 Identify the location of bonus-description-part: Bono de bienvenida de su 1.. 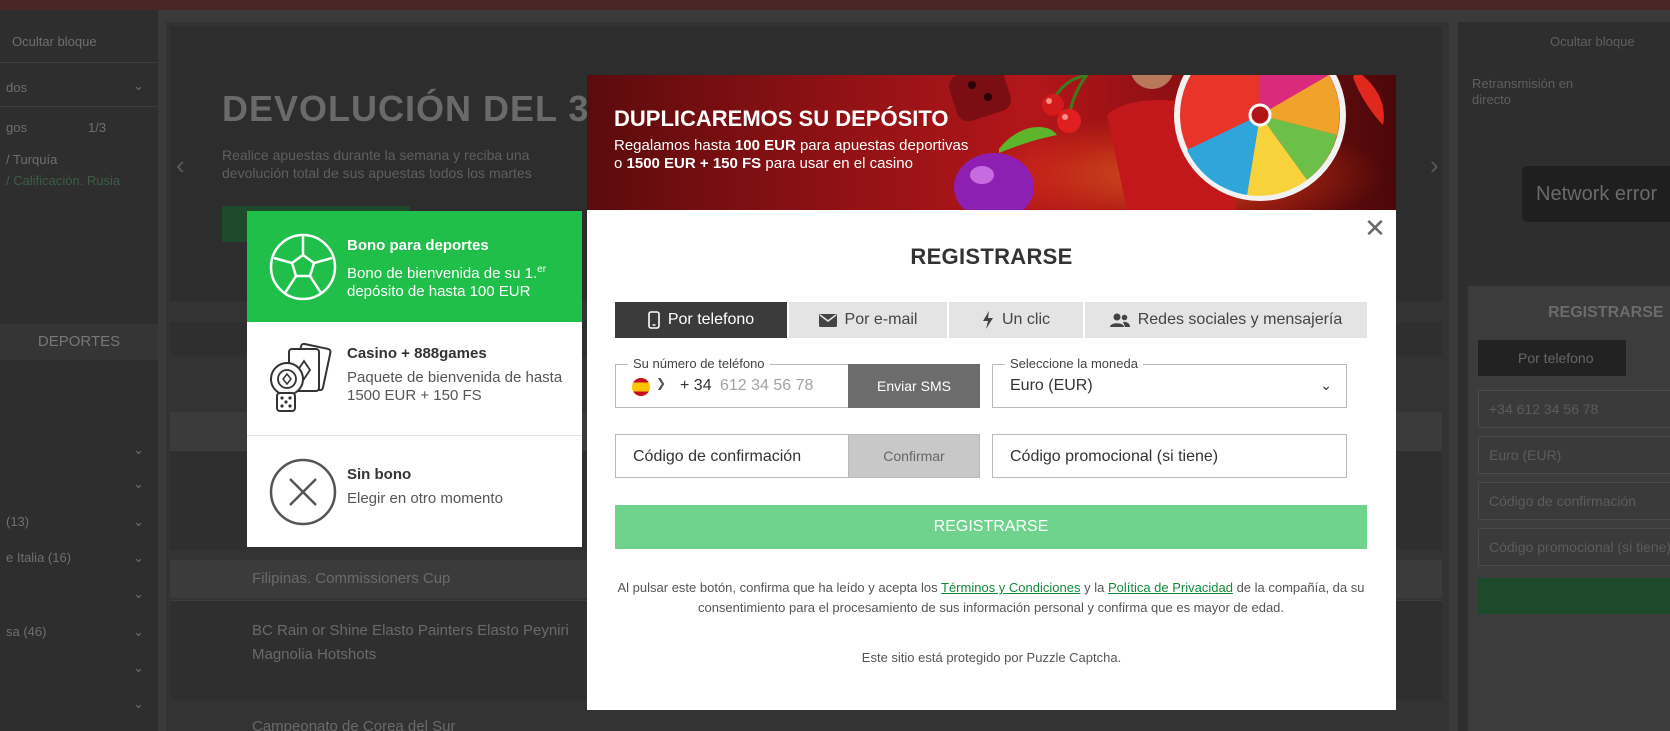
(442, 273).